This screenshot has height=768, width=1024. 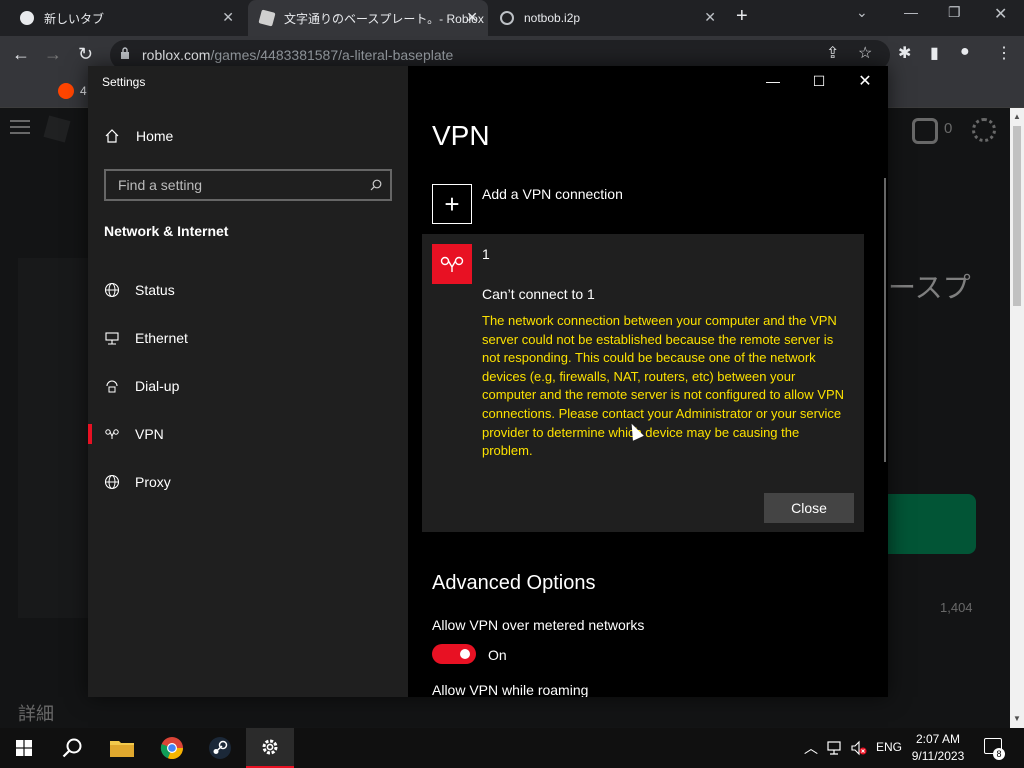 I want to click on folder-icon, so click(x=122, y=749).